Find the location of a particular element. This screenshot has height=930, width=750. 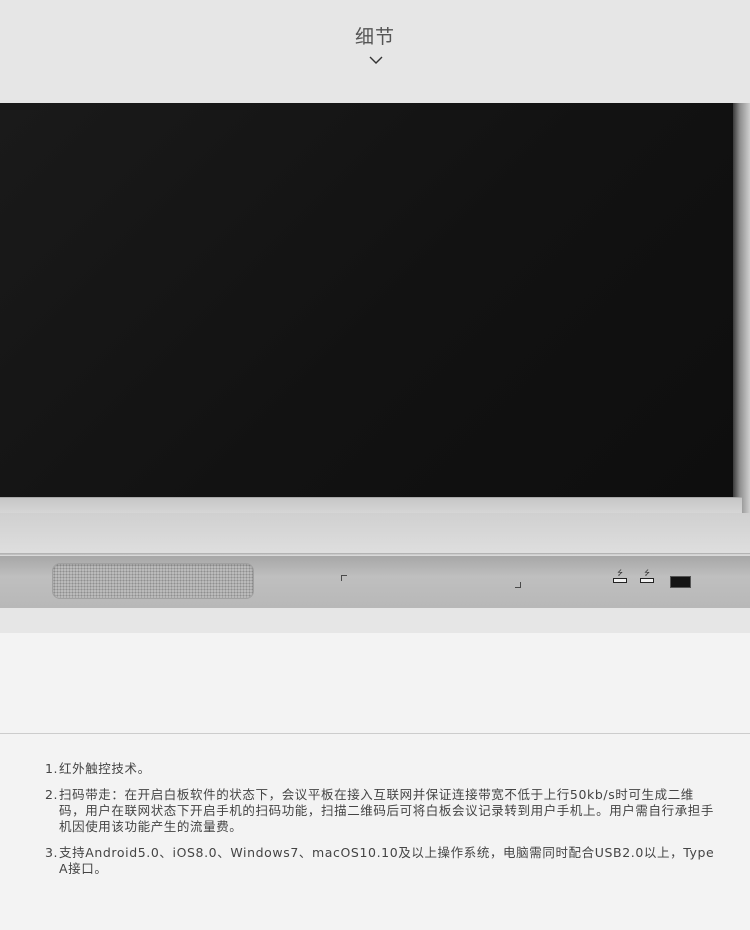

speaker-grille is located at coordinates (153, 581).